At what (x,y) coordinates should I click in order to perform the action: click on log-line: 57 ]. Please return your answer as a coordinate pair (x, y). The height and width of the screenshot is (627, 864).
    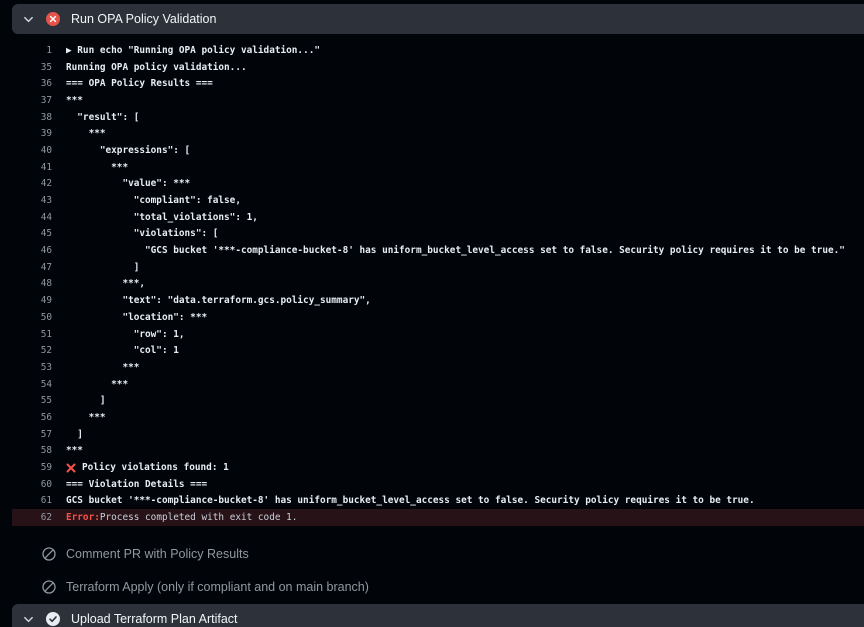
    Looking at the image, I should click on (438, 434).